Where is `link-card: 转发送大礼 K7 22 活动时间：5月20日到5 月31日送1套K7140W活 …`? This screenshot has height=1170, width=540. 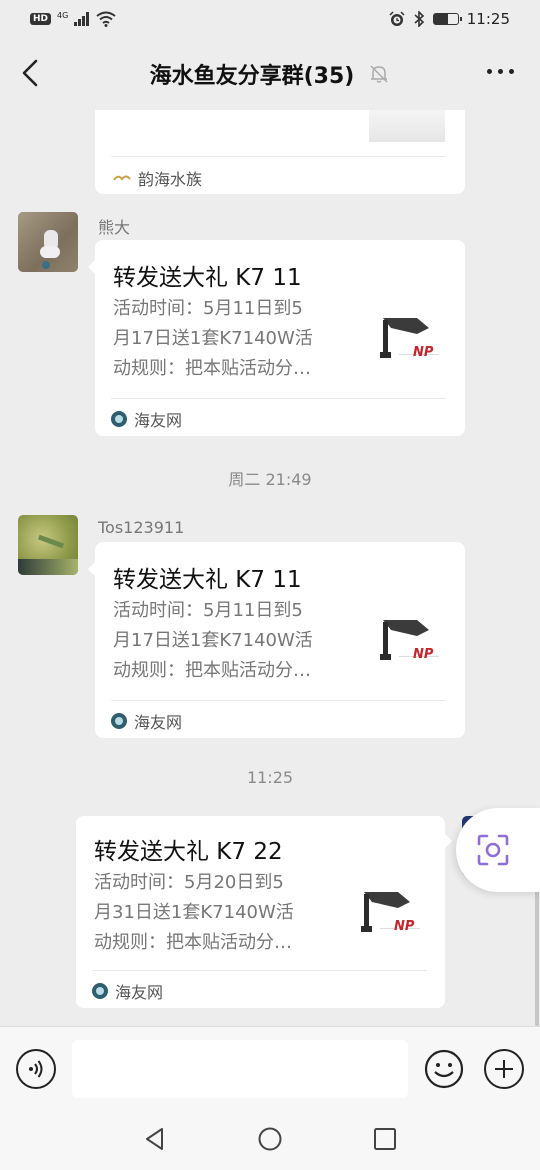
link-card: 转发送大礼 K7 22 活动时间：5月20日到5 月31日送1套K7140W活 … is located at coordinates (260, 912).